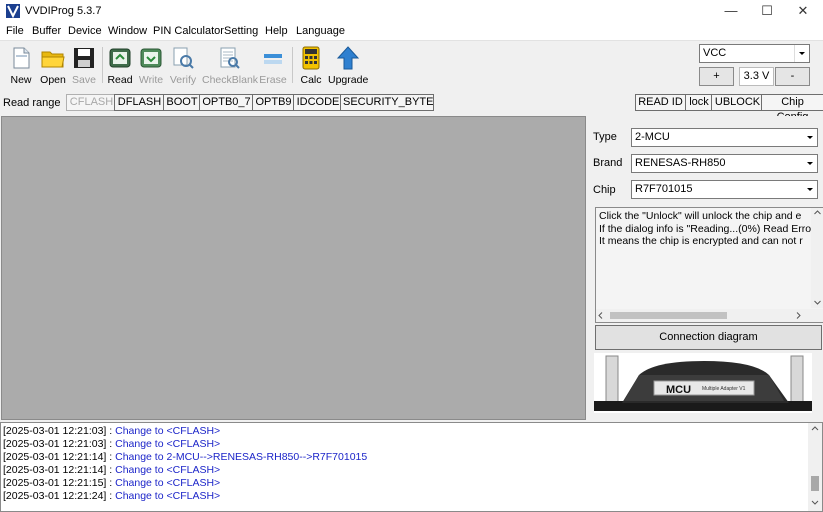  Describe the element at coordinates (182, 102) in the screenshot. I see `range-boot-button: BOOT` at that location.